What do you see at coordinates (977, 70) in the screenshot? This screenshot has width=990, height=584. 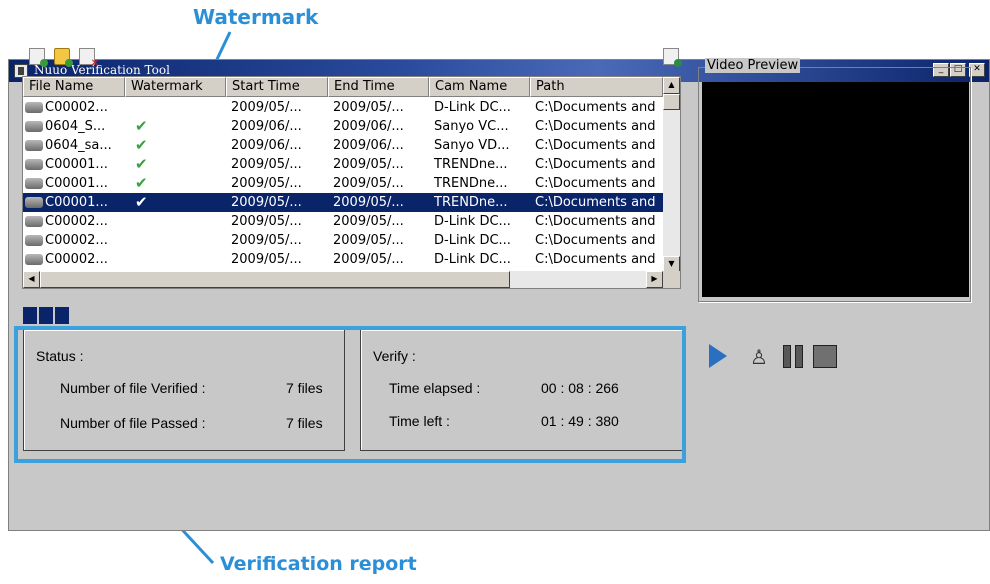 I see `close-button: ✕` at bounding box center [977, 70].